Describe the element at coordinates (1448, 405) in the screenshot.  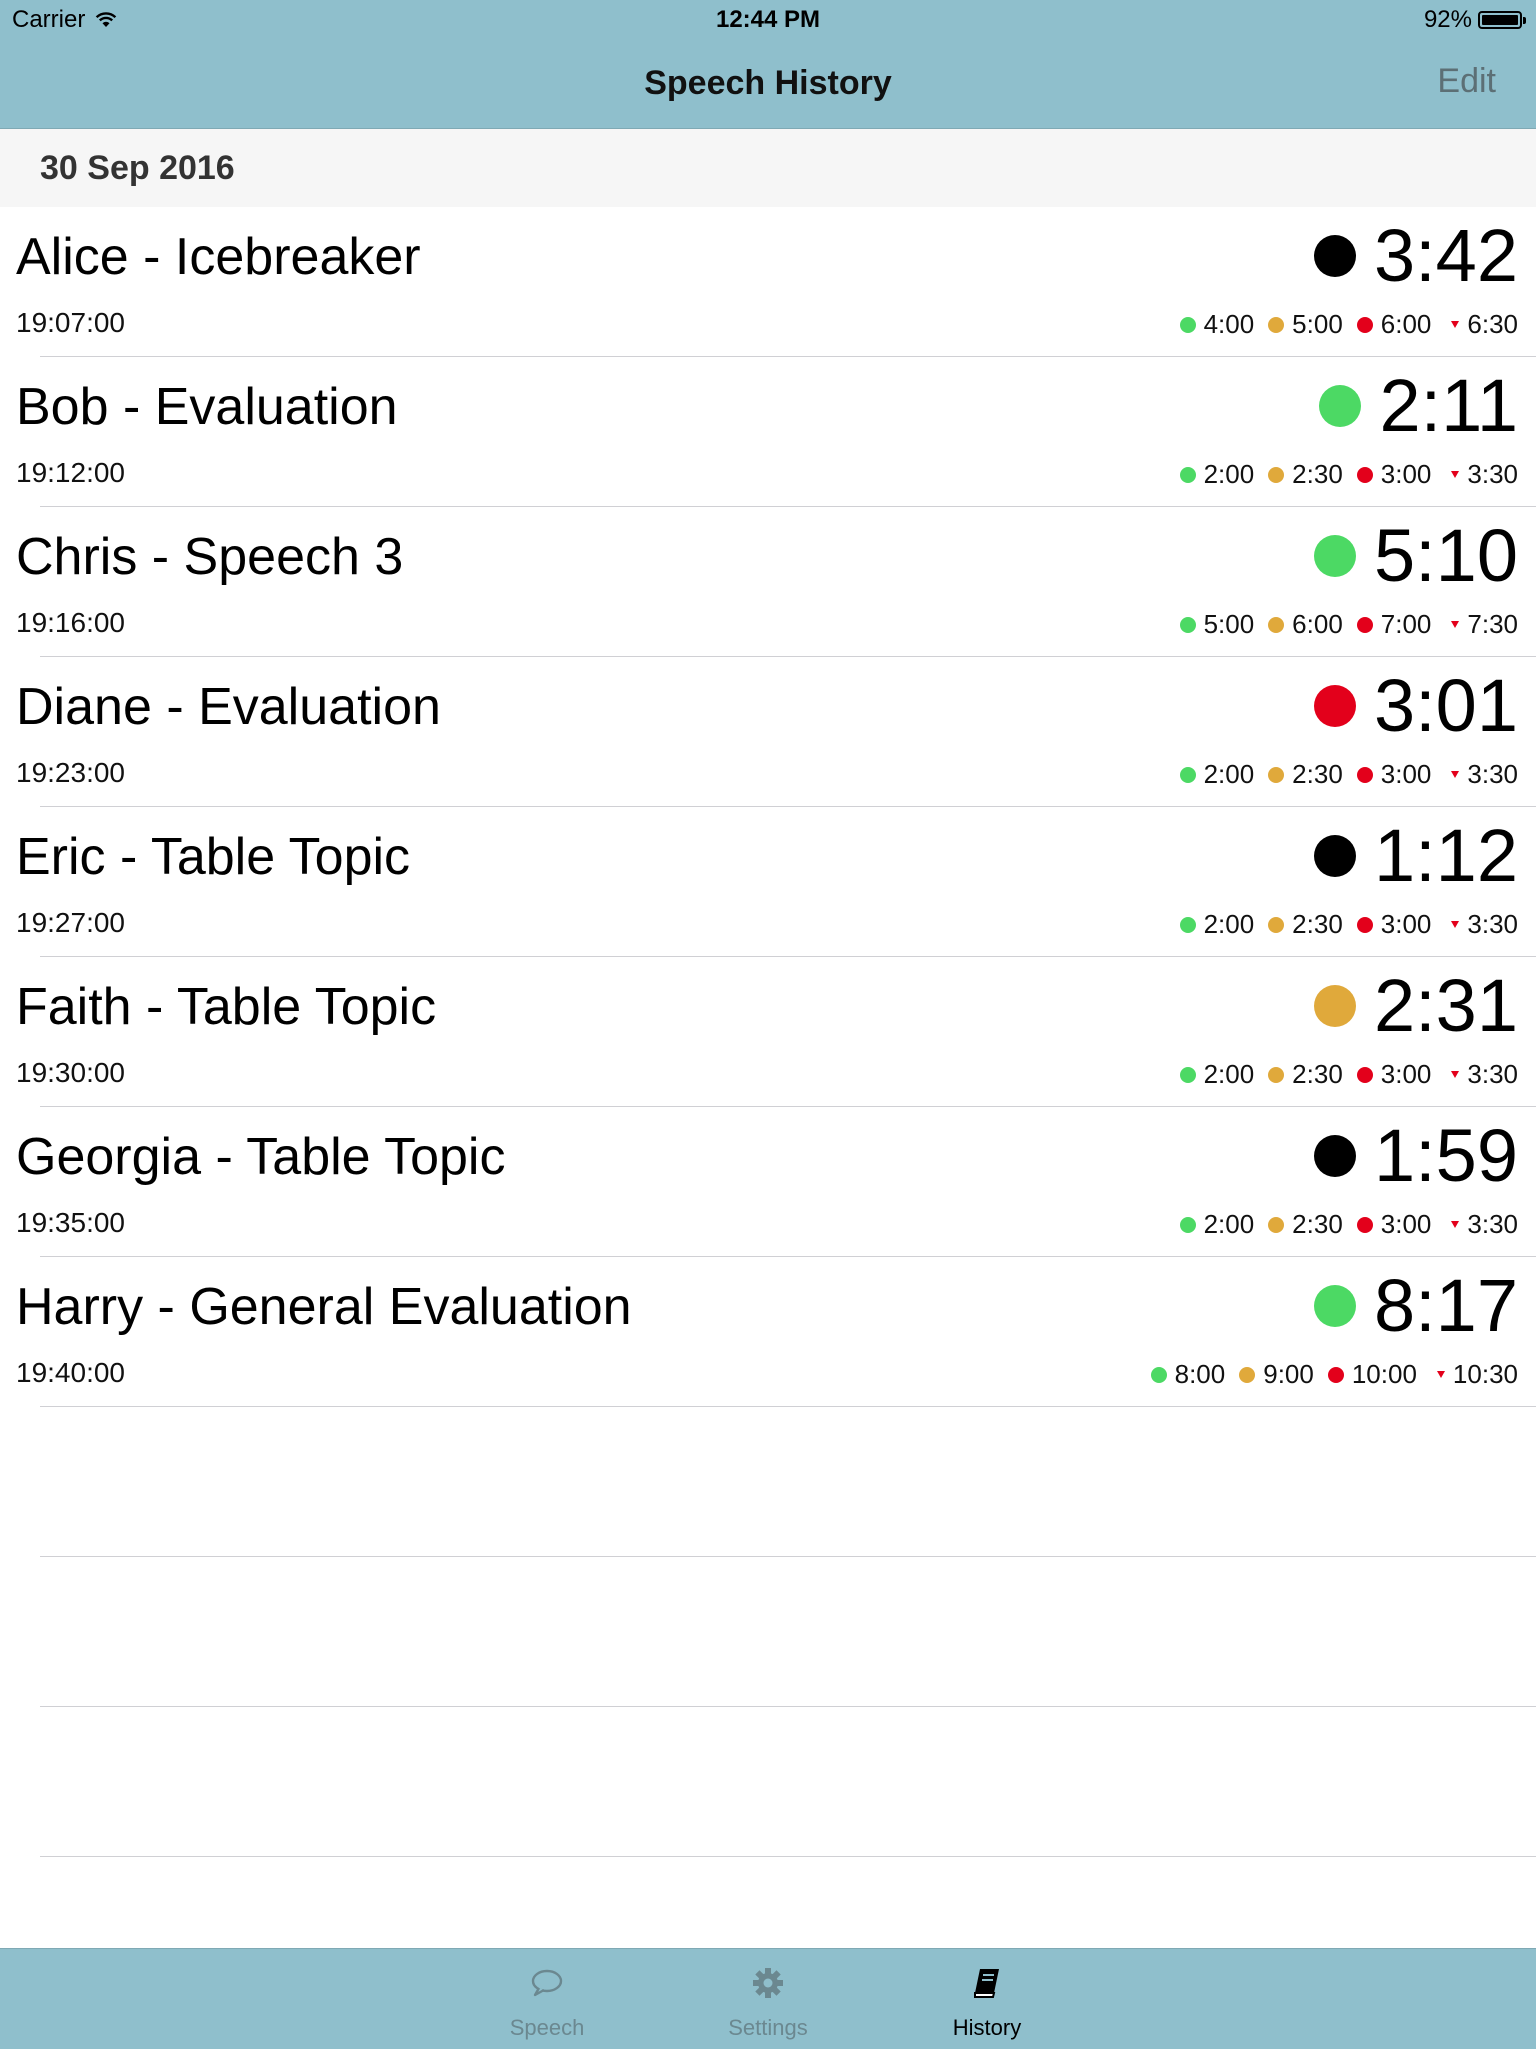
I see `duration-value: 2:11` at that location.